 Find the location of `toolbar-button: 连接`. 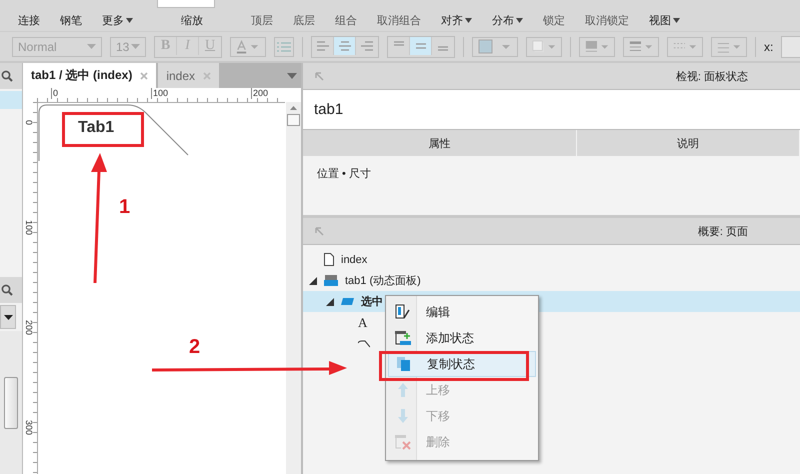

toolbar-button: 连接 is located at coordinates (29, 20).